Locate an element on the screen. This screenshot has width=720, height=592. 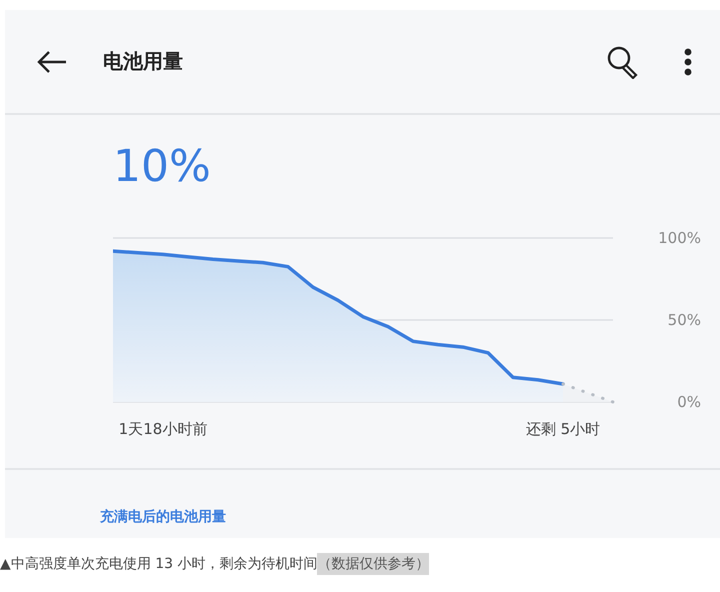
caption-note: （数据仅供参考） is located at coordinates (373, 564).